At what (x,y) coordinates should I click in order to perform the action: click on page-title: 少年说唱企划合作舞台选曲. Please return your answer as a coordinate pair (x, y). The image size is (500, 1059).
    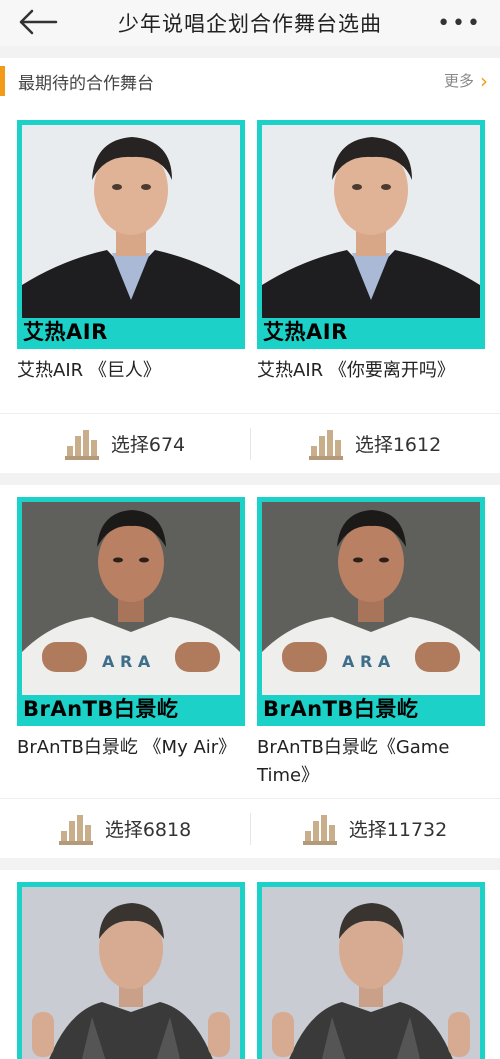
    Looking at the image, I should click on (250, 24).